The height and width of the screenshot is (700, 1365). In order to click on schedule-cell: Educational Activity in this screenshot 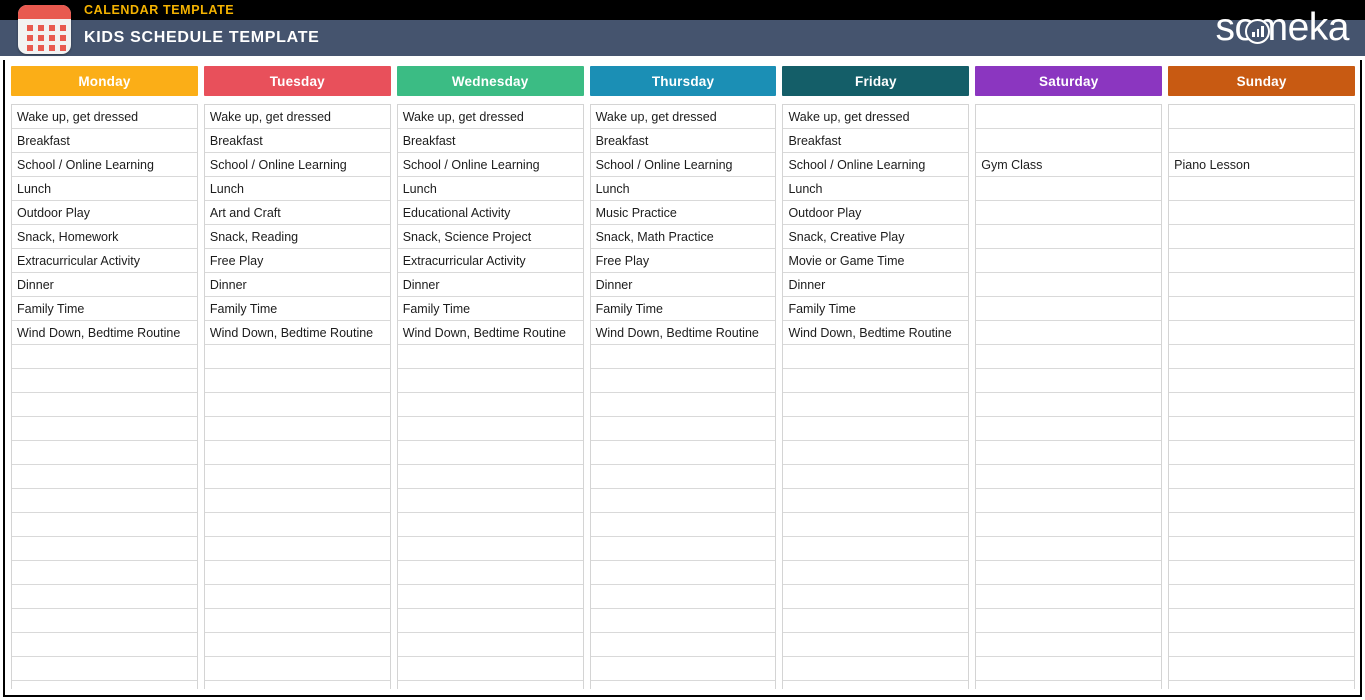, I will do `click(490, 213)`.